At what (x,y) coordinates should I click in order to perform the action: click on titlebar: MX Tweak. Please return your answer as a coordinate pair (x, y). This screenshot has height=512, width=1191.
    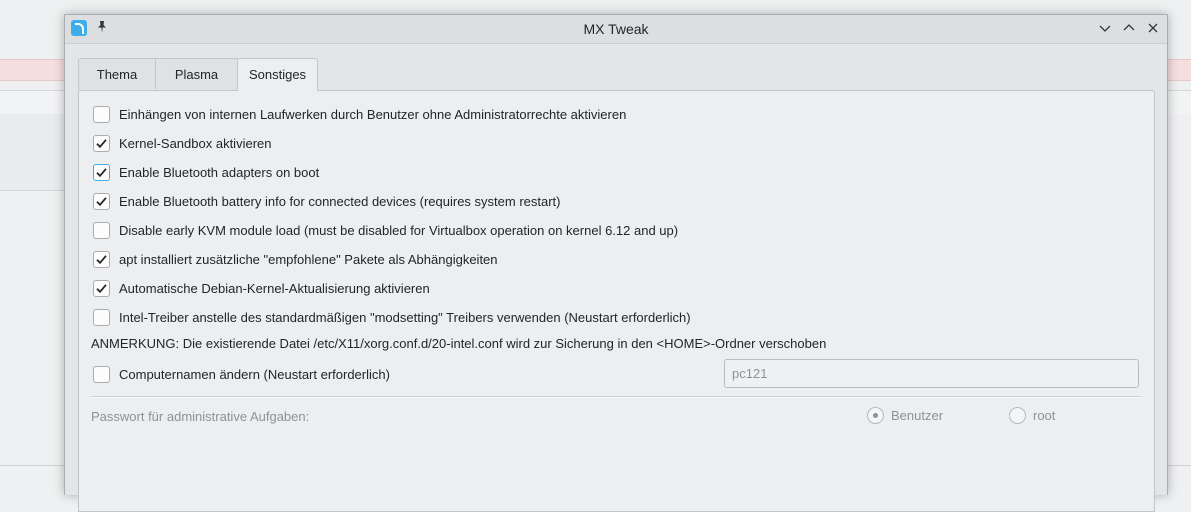
    Looking at the image, I should click on (616, 29).